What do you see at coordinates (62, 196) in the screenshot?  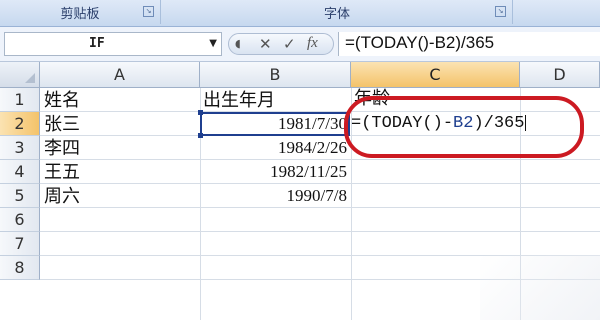 I see `cell-a5: 周六` at bounding box center [62, 196].